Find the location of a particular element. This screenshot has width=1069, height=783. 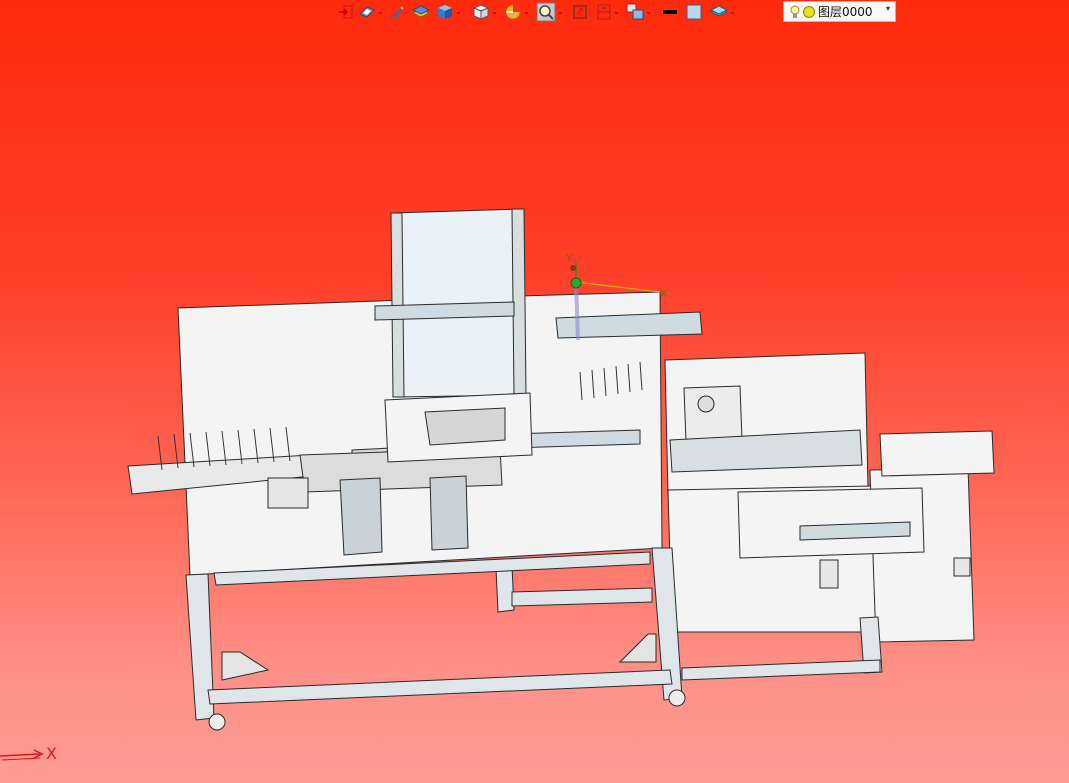

feed-chute is located at coordinates (465, 426).